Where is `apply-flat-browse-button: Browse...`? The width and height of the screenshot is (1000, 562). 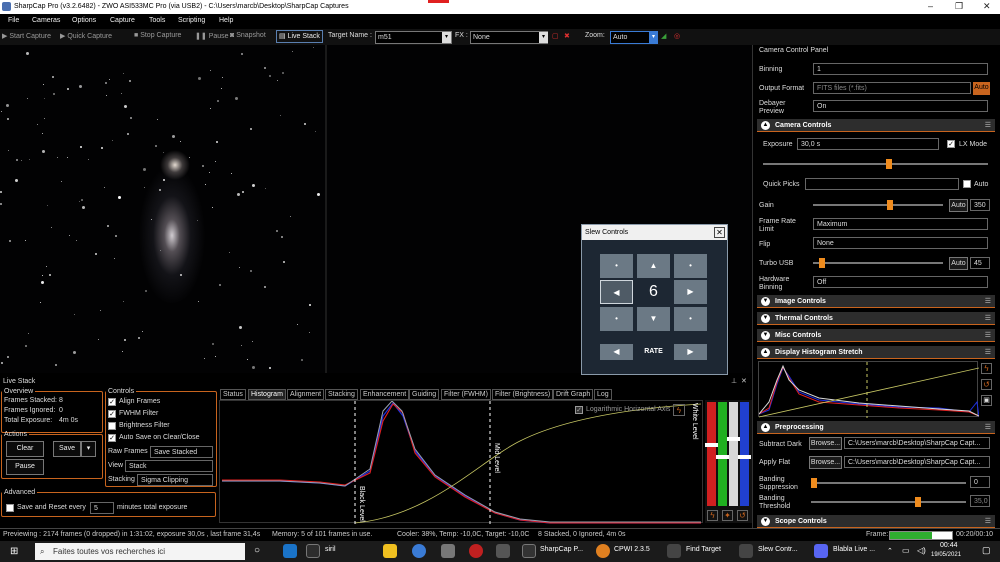 apply-flat-browse-button: Browse... is located at coordinates (825, 462).